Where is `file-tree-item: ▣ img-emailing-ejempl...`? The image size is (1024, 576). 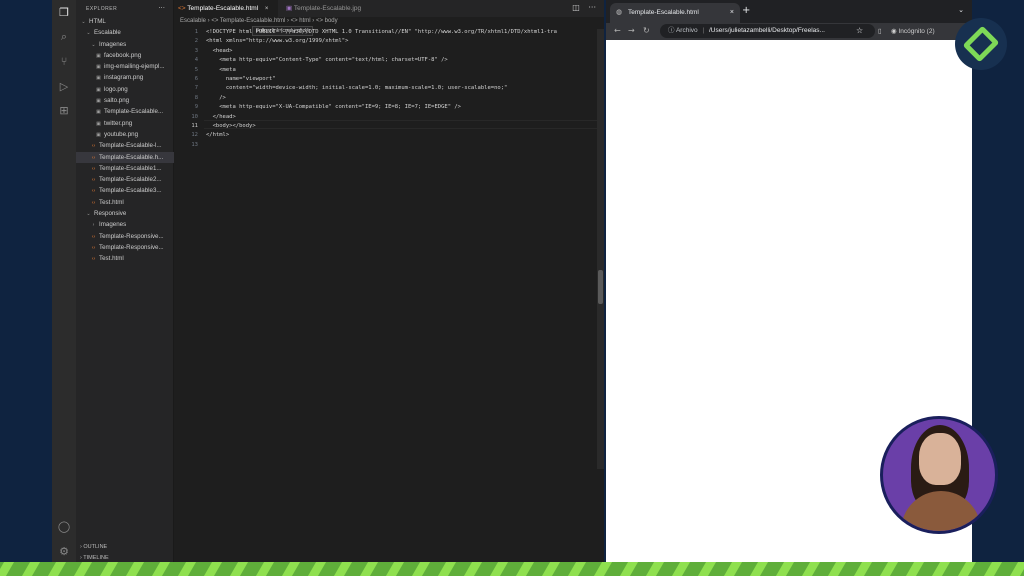
file-tree-item: ▣ img-emailing-ejempl... is located at coordinates (125, 66).